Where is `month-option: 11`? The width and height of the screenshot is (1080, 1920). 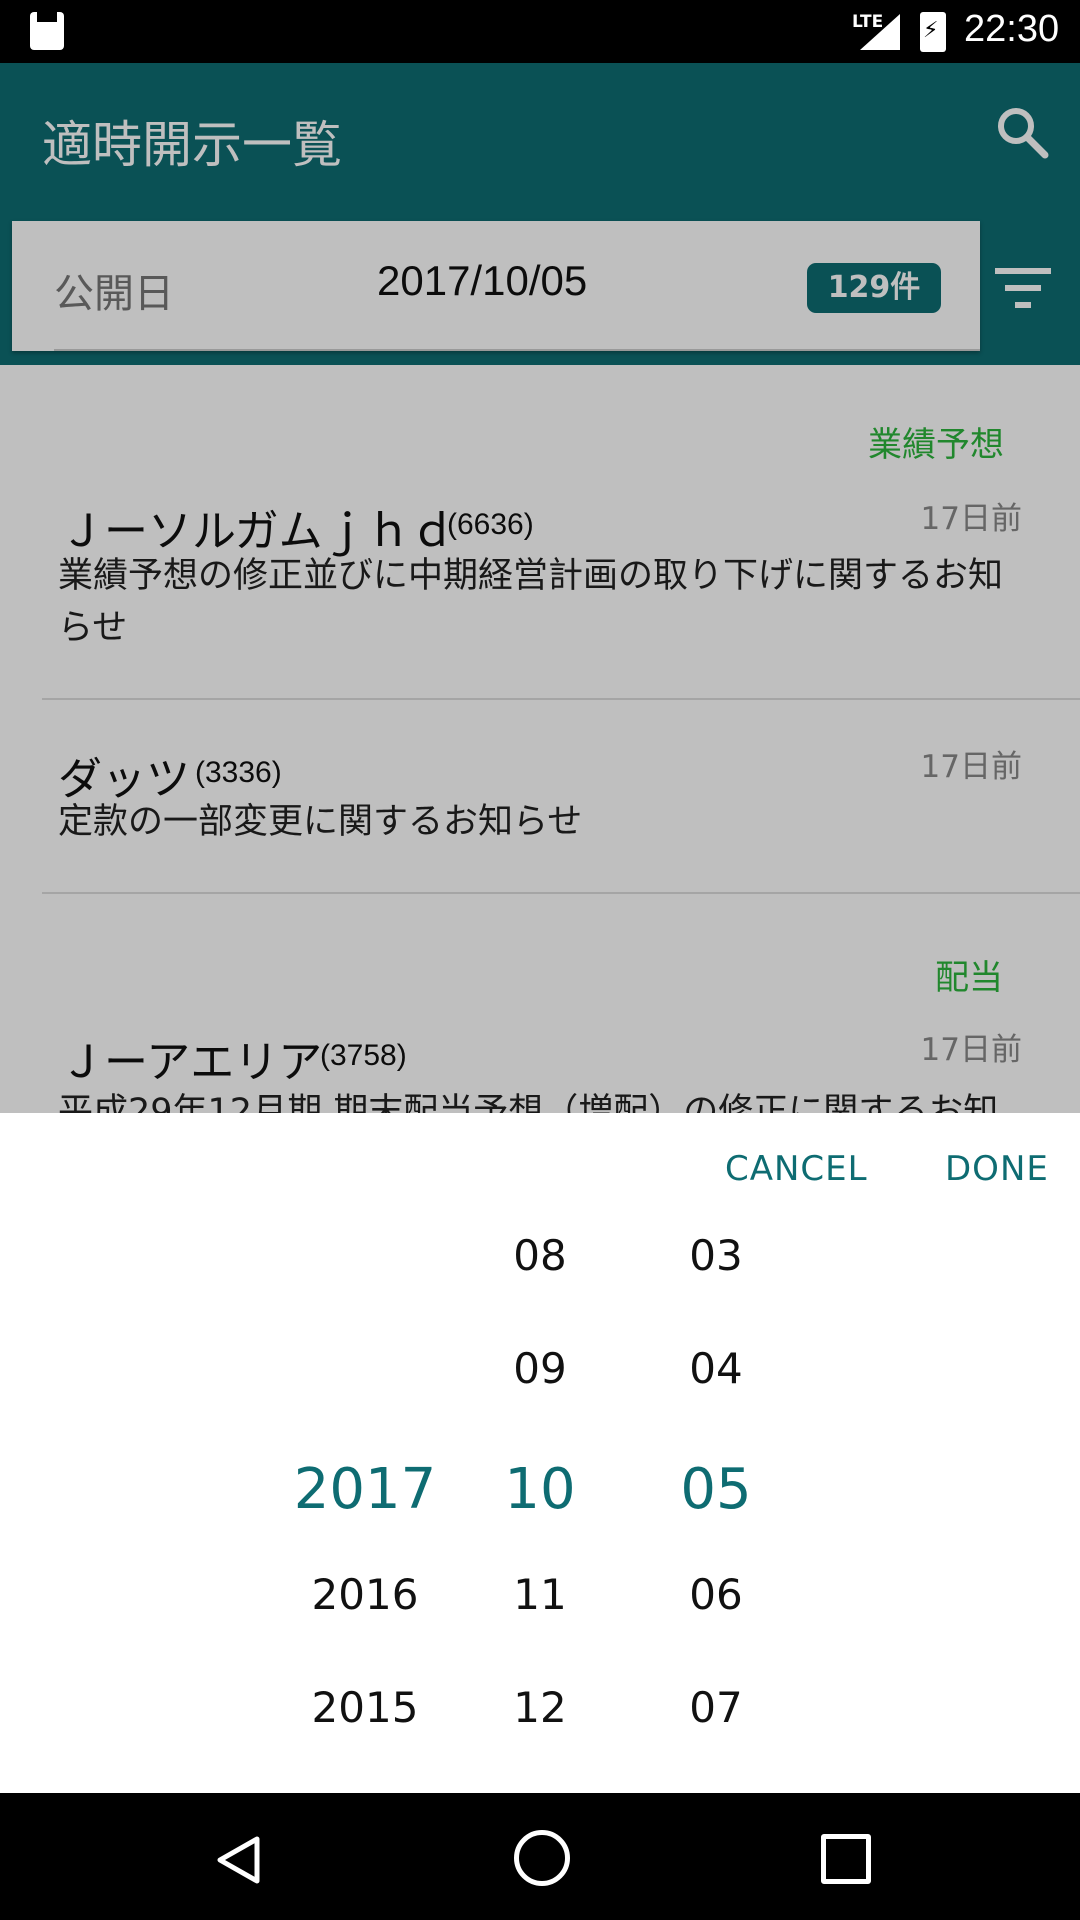 month-option: 11 is located at coordinates (540, 1626).